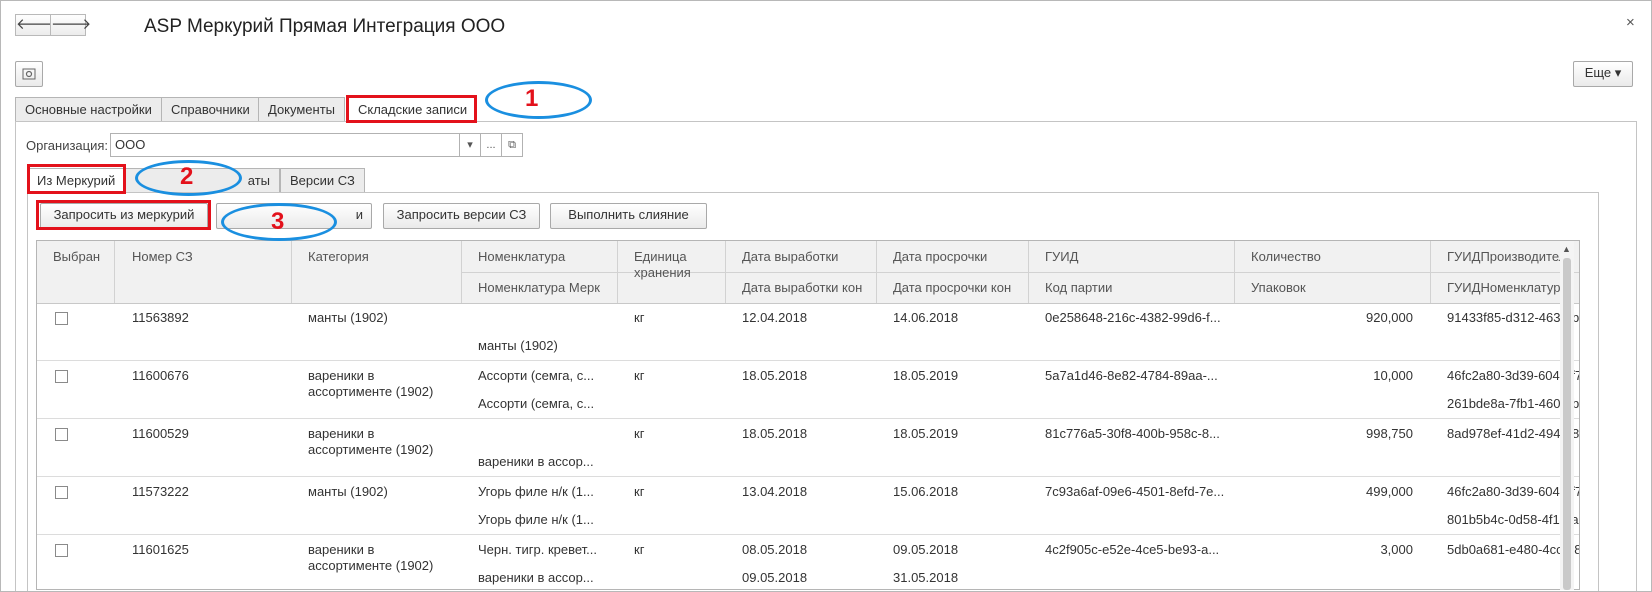 The height and width of the screenshot is (592, 1652). I want to click on cell-date-expire-end: 31.05.2018, so click(926, 577).